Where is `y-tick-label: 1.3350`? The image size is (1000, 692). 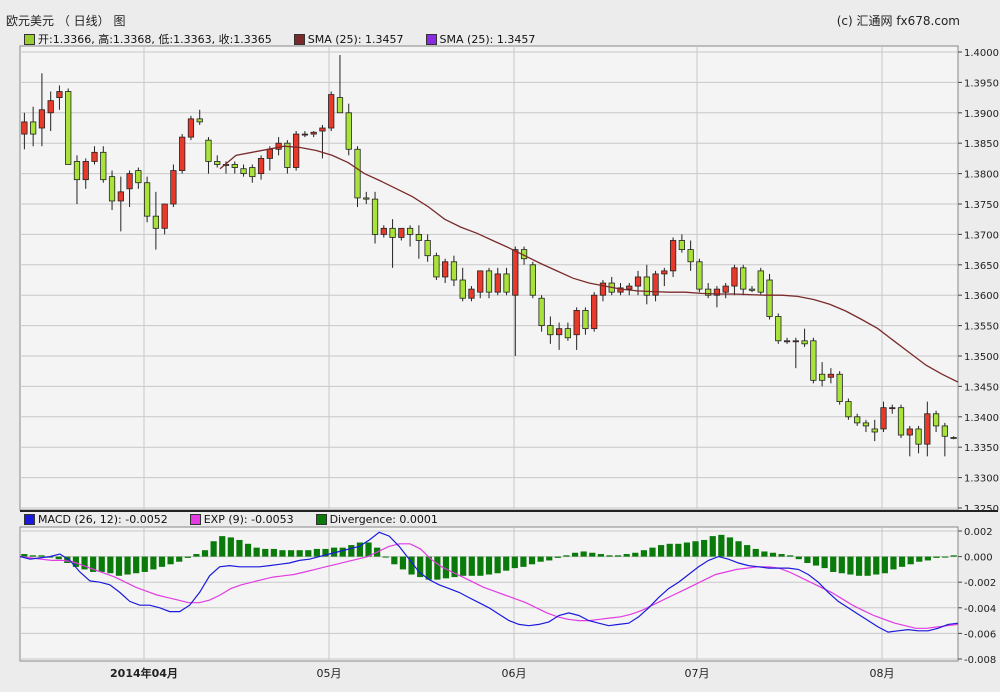
y-tick-label: 1.3350 is located at coordinates (981, 448).